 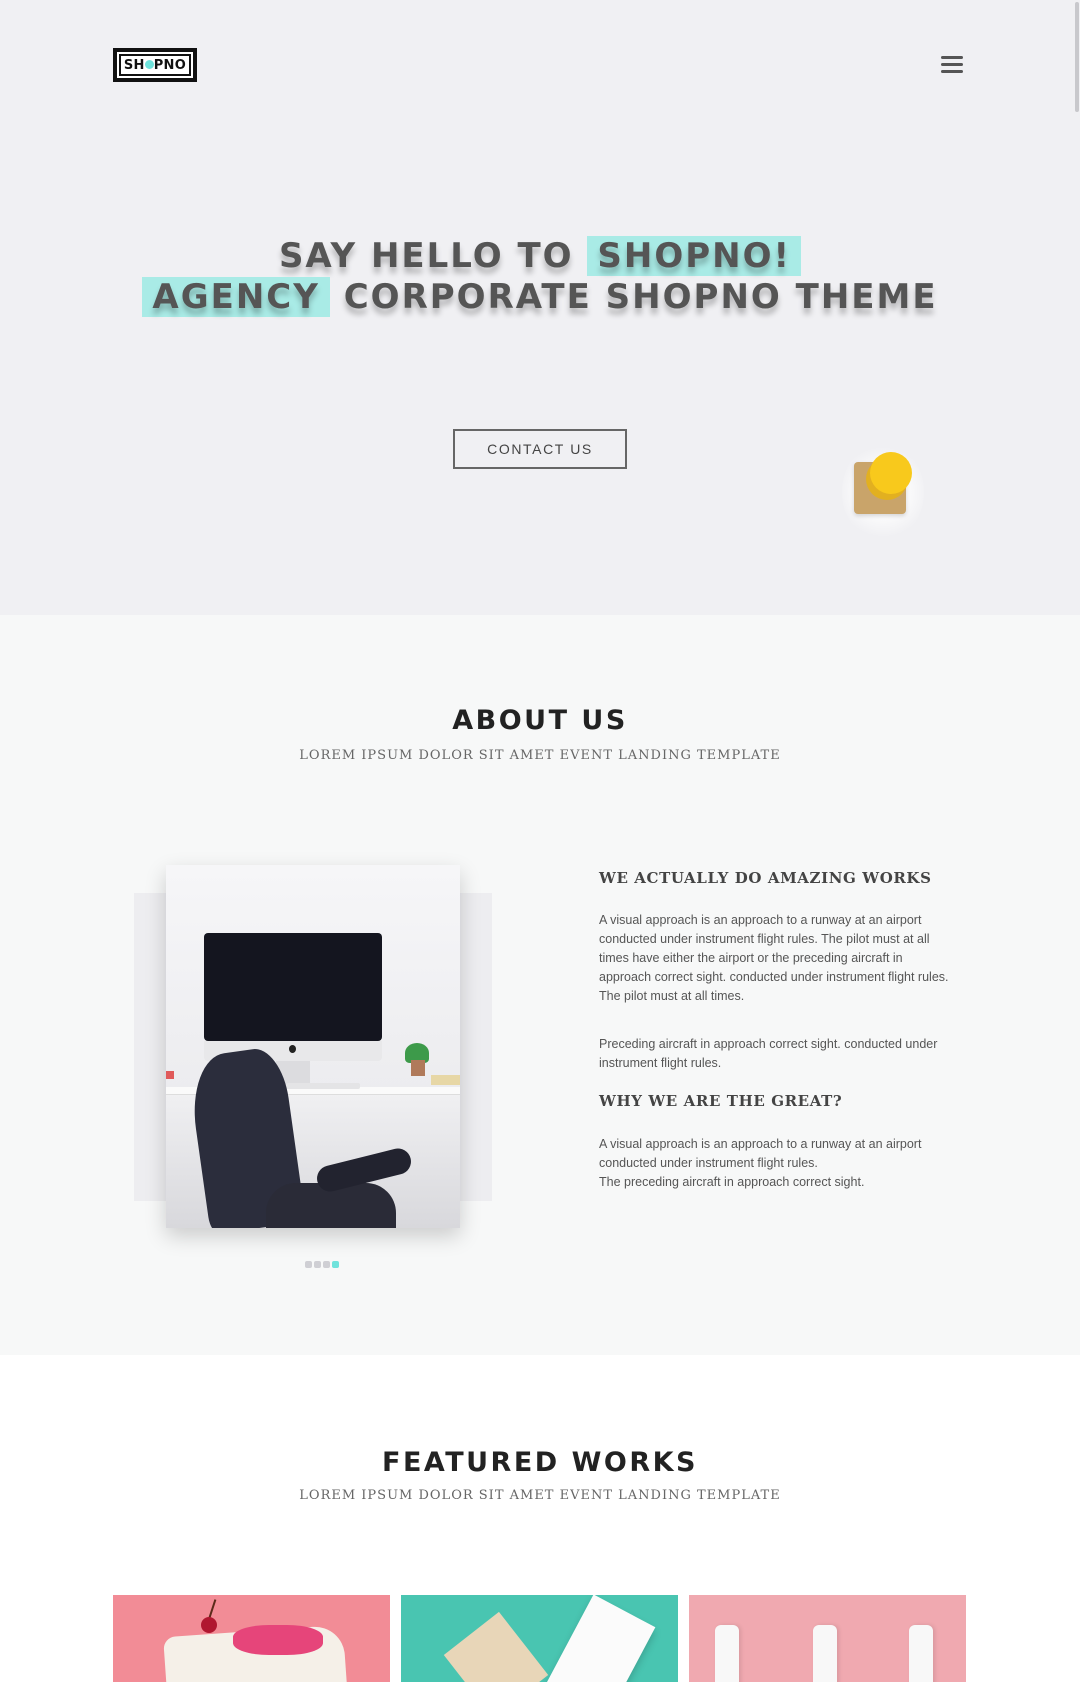 What do you see at coordinates (134, 65) in the screenshot?
I see `logo-text-left: SH` at bounding box center [134, 65].